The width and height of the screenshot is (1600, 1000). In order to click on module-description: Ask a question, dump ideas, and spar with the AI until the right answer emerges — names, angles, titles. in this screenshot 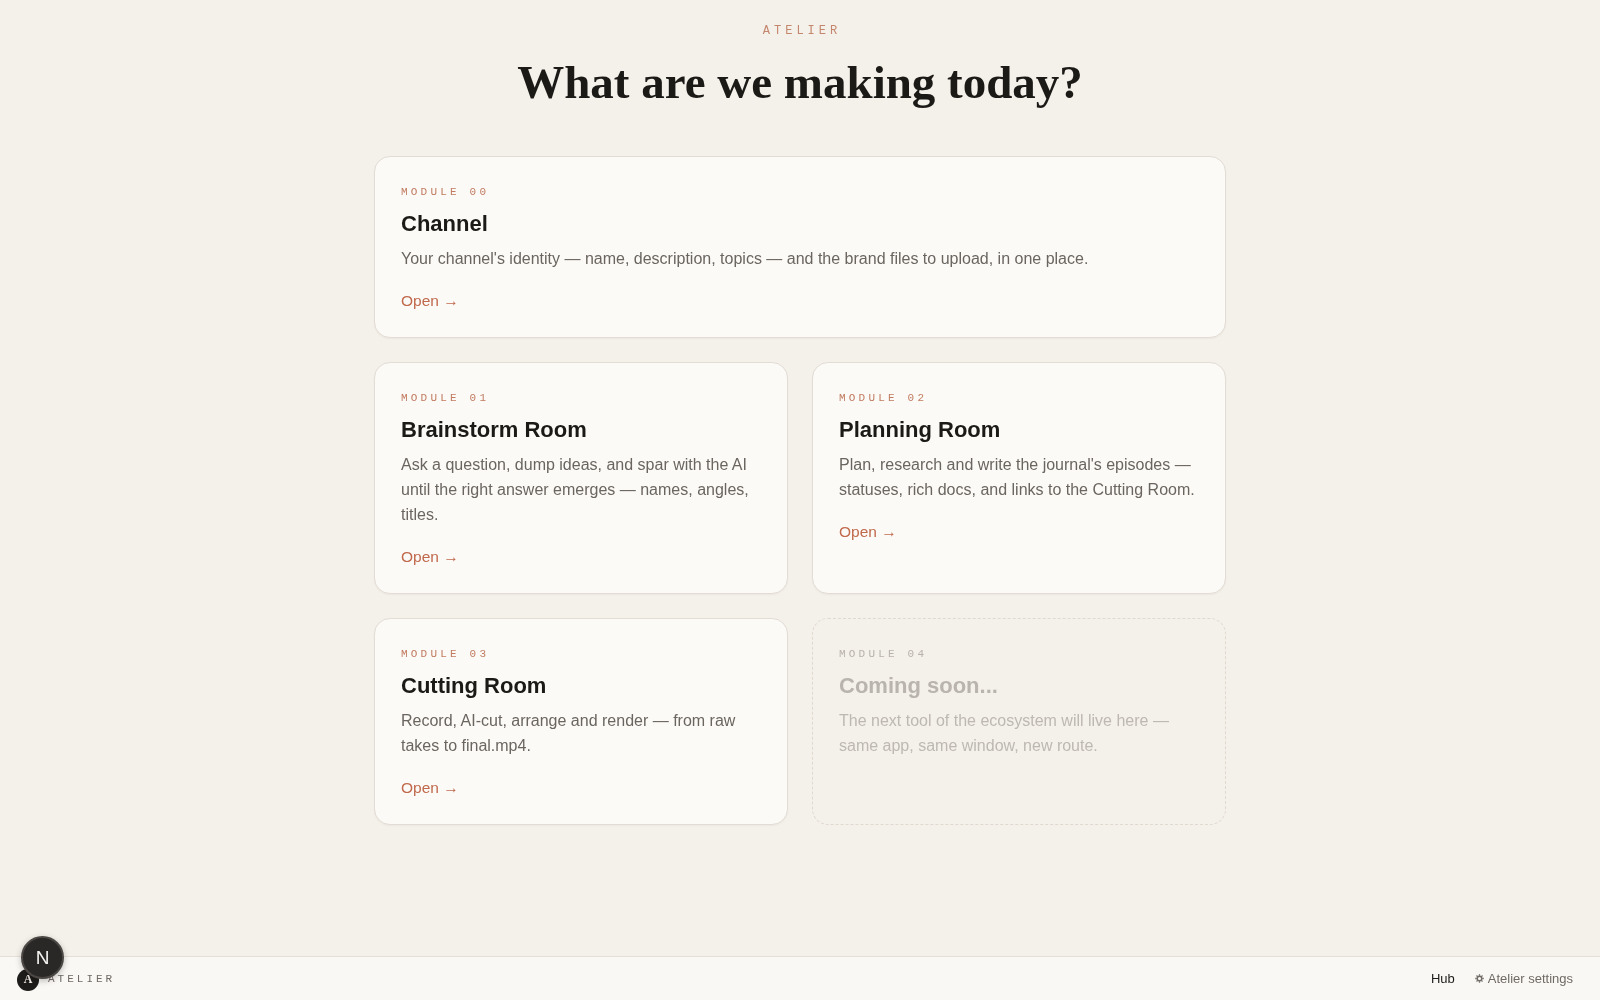, I will do `click(575, 490)`.